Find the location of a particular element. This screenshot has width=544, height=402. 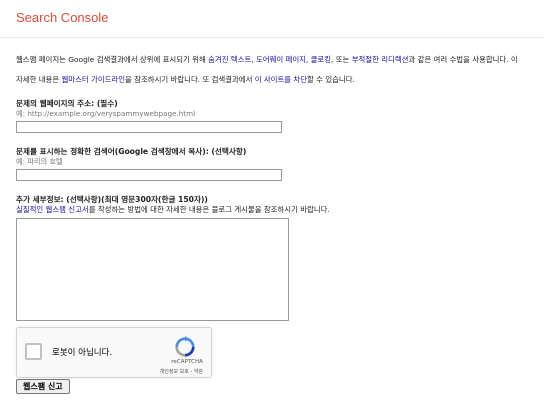

intro-text: , 또는 is located at coordinates (341, 59).